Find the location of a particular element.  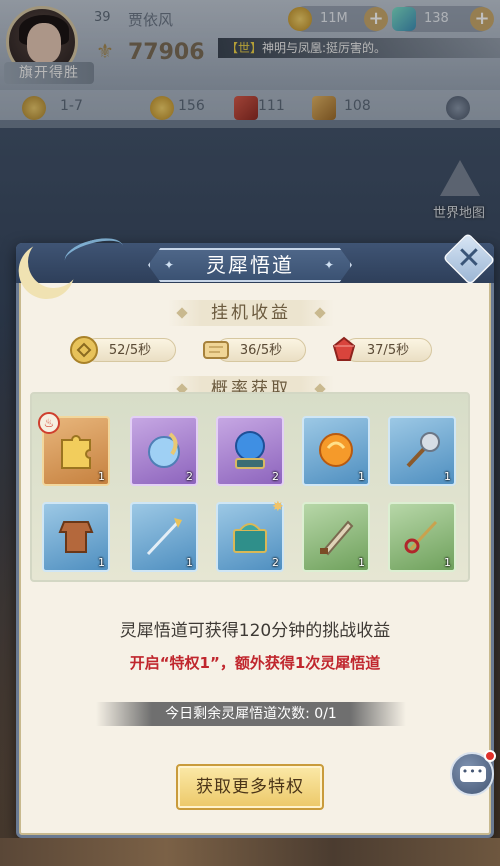

reward-item-fire-orb: 1 is located at coordinates (336, 451).